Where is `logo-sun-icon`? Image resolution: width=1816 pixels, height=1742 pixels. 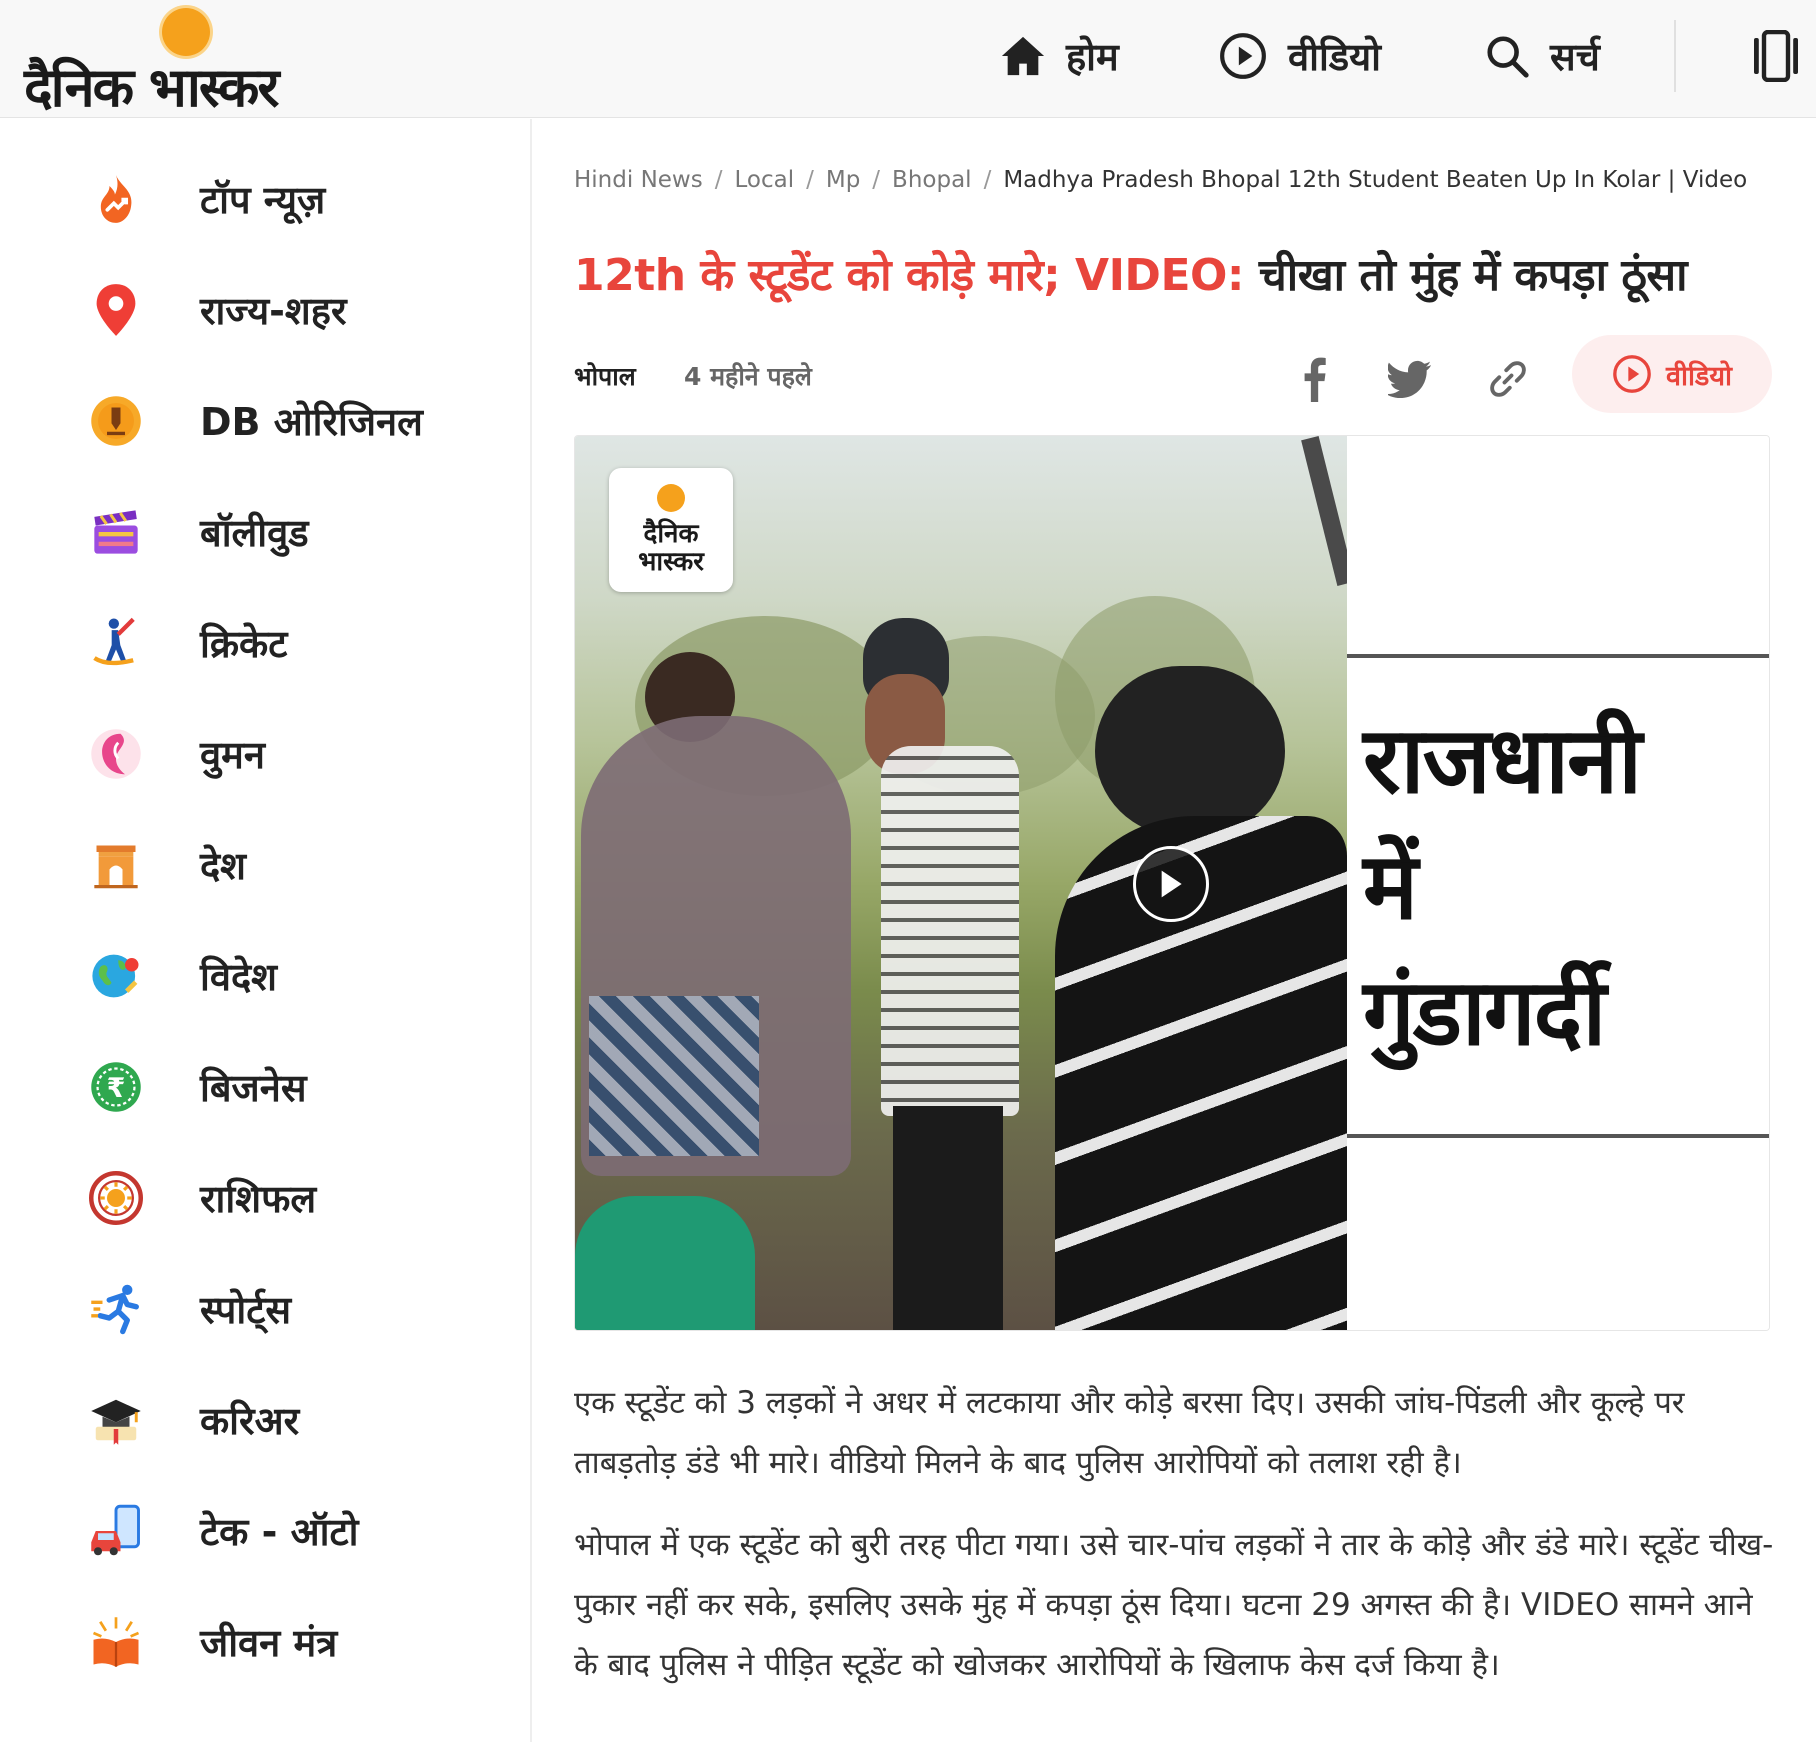 logo-sun-icon is located at coordinates (671, 498).